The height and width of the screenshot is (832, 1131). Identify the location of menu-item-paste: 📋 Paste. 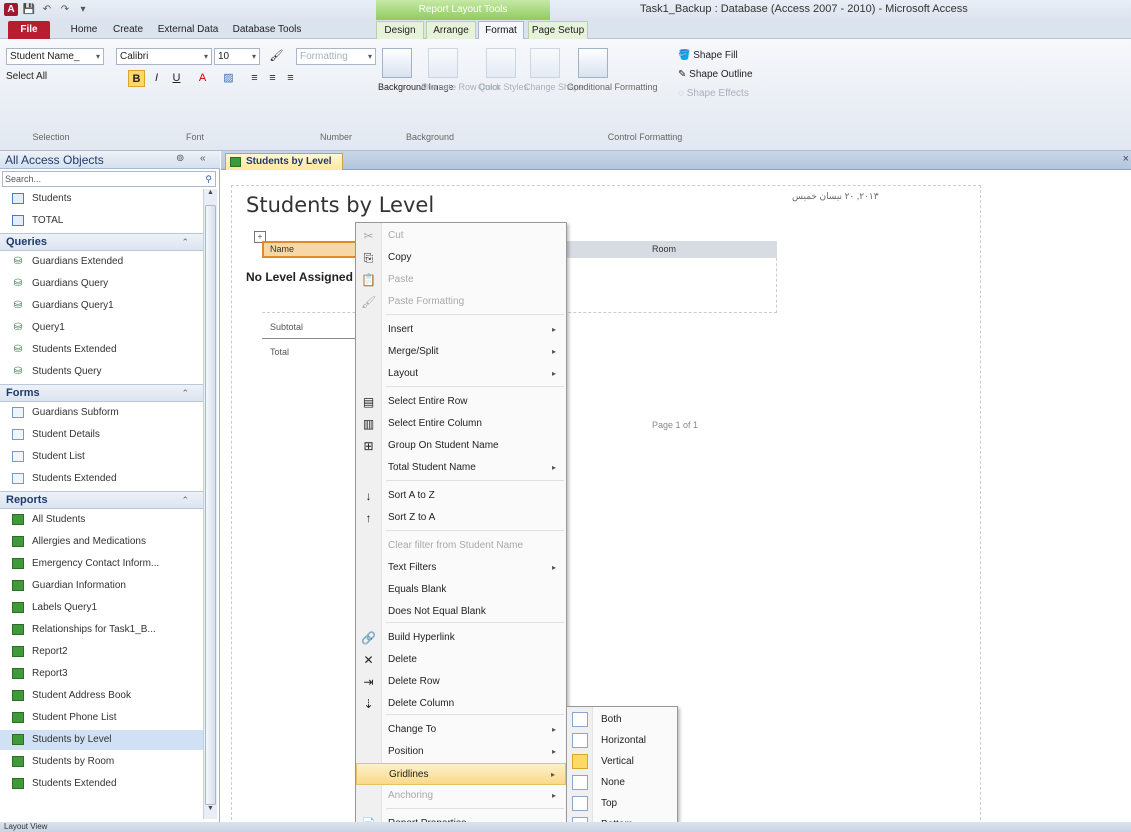
(461, 280).